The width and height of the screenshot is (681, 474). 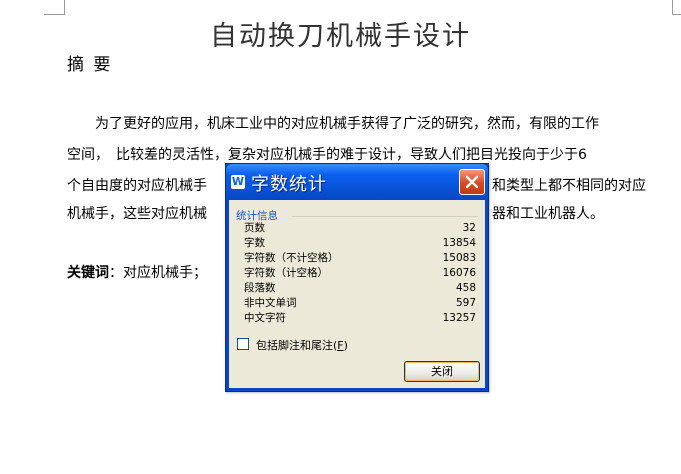 I want to click on close-icon, so click(x=472, y=182).